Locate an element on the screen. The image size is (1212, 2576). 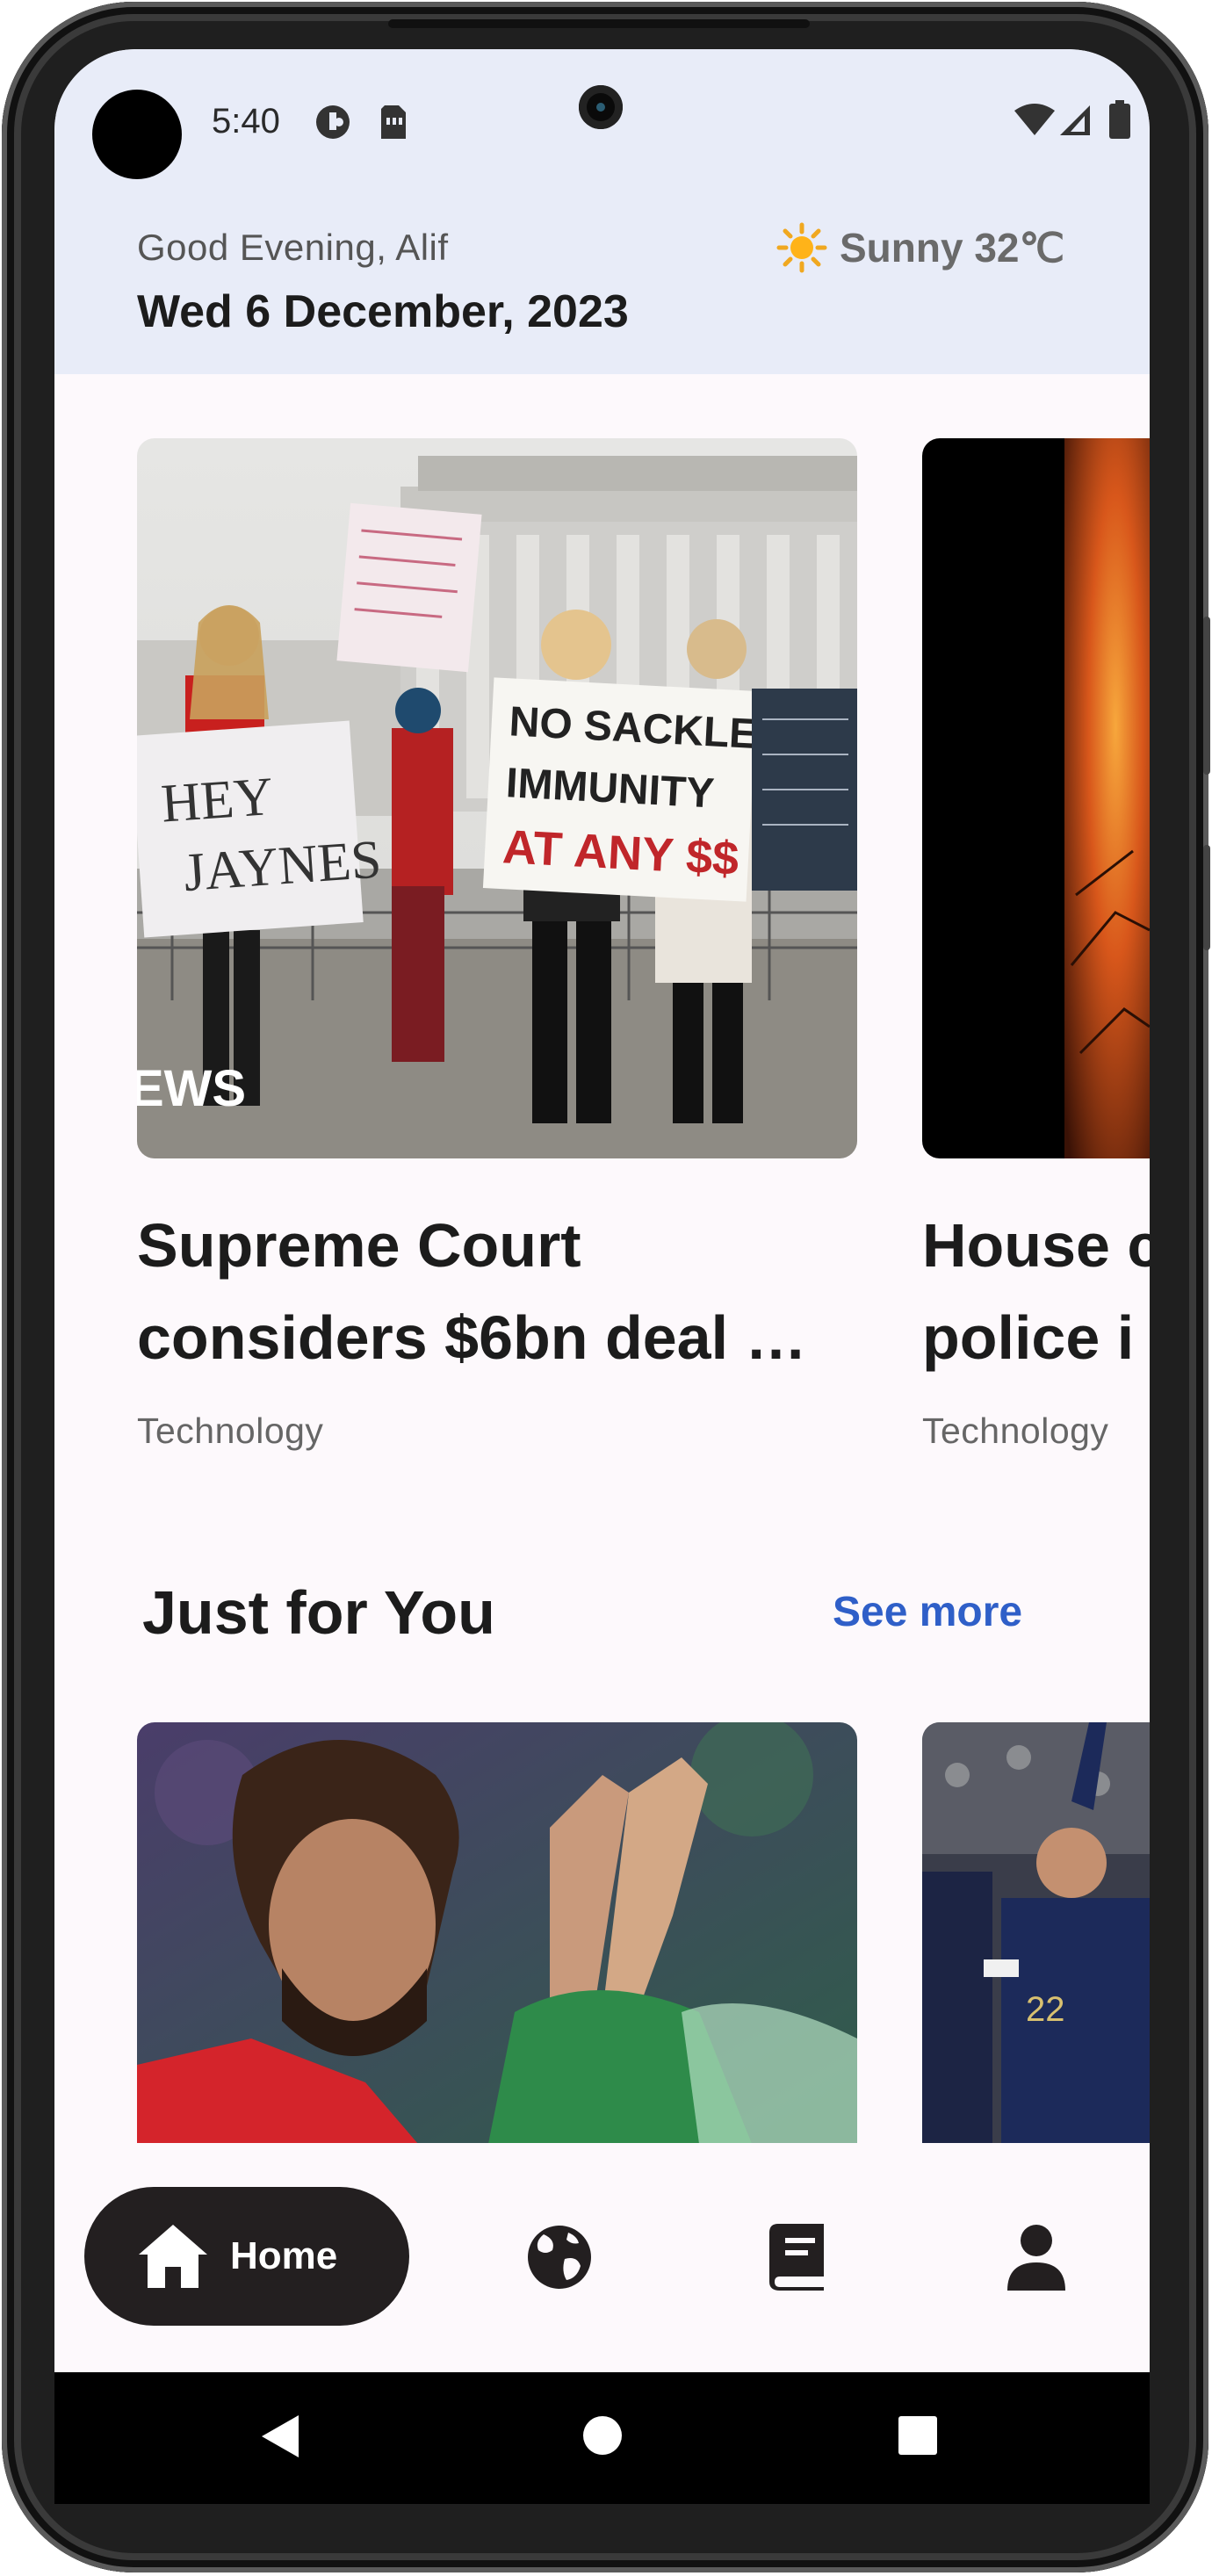
news-card-image: 22 is located at coordinates (1036, 1933).